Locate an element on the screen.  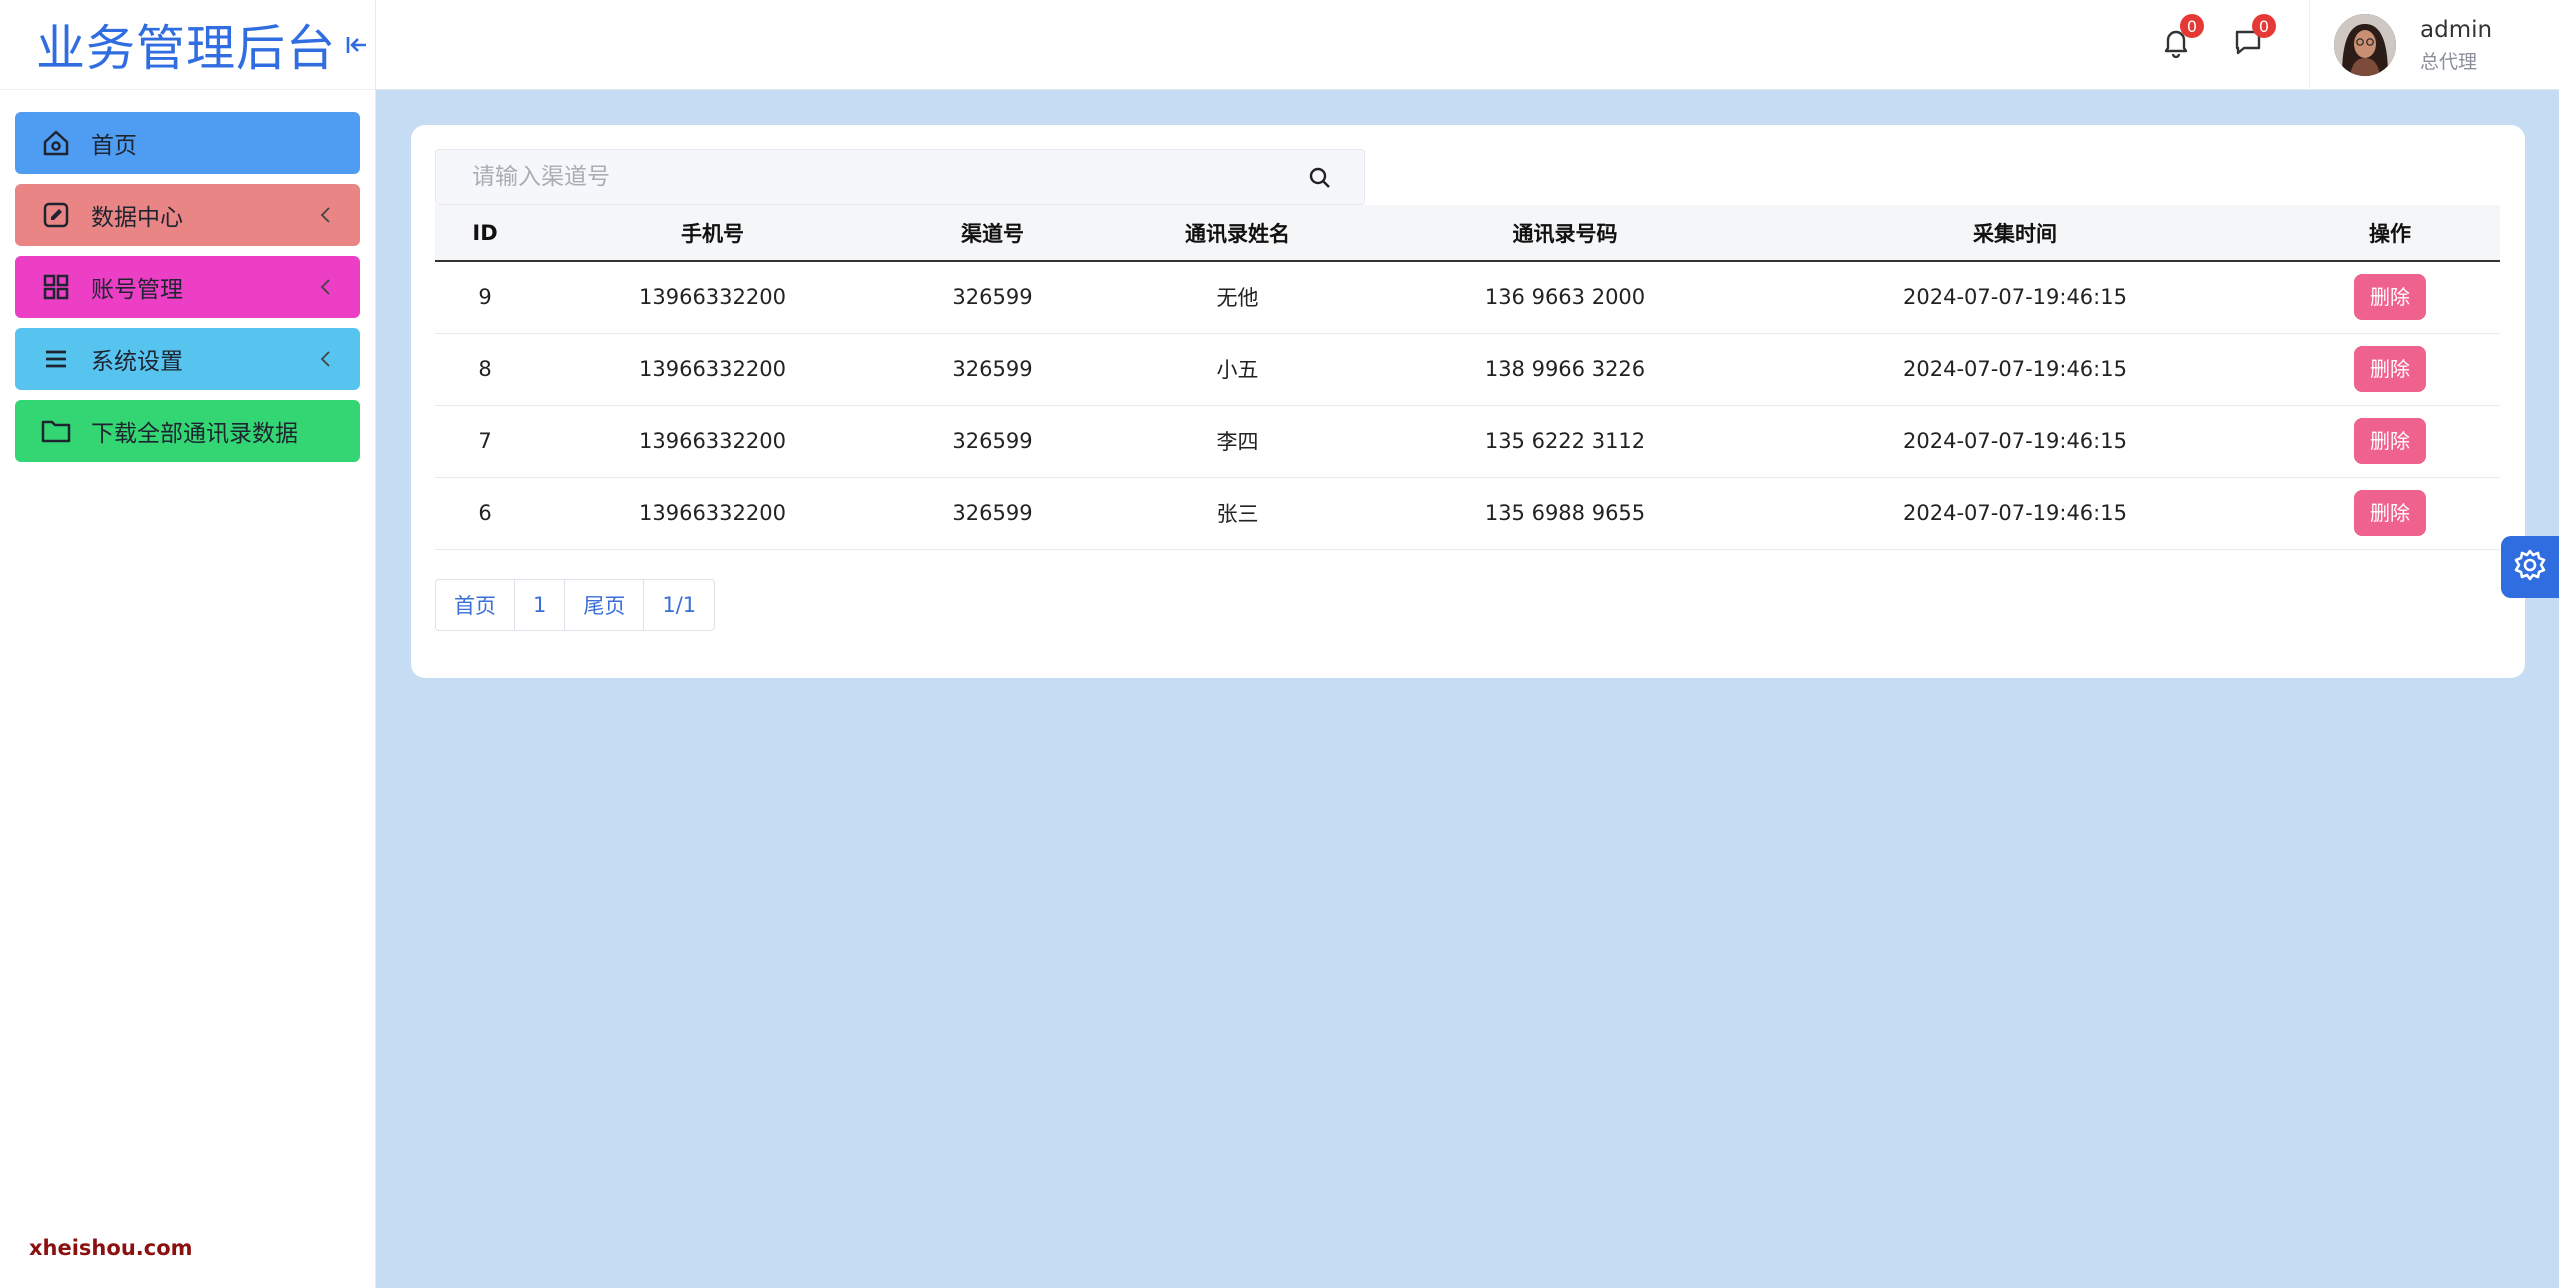
column-header: 手机号 is located at coordinates (712, 233).